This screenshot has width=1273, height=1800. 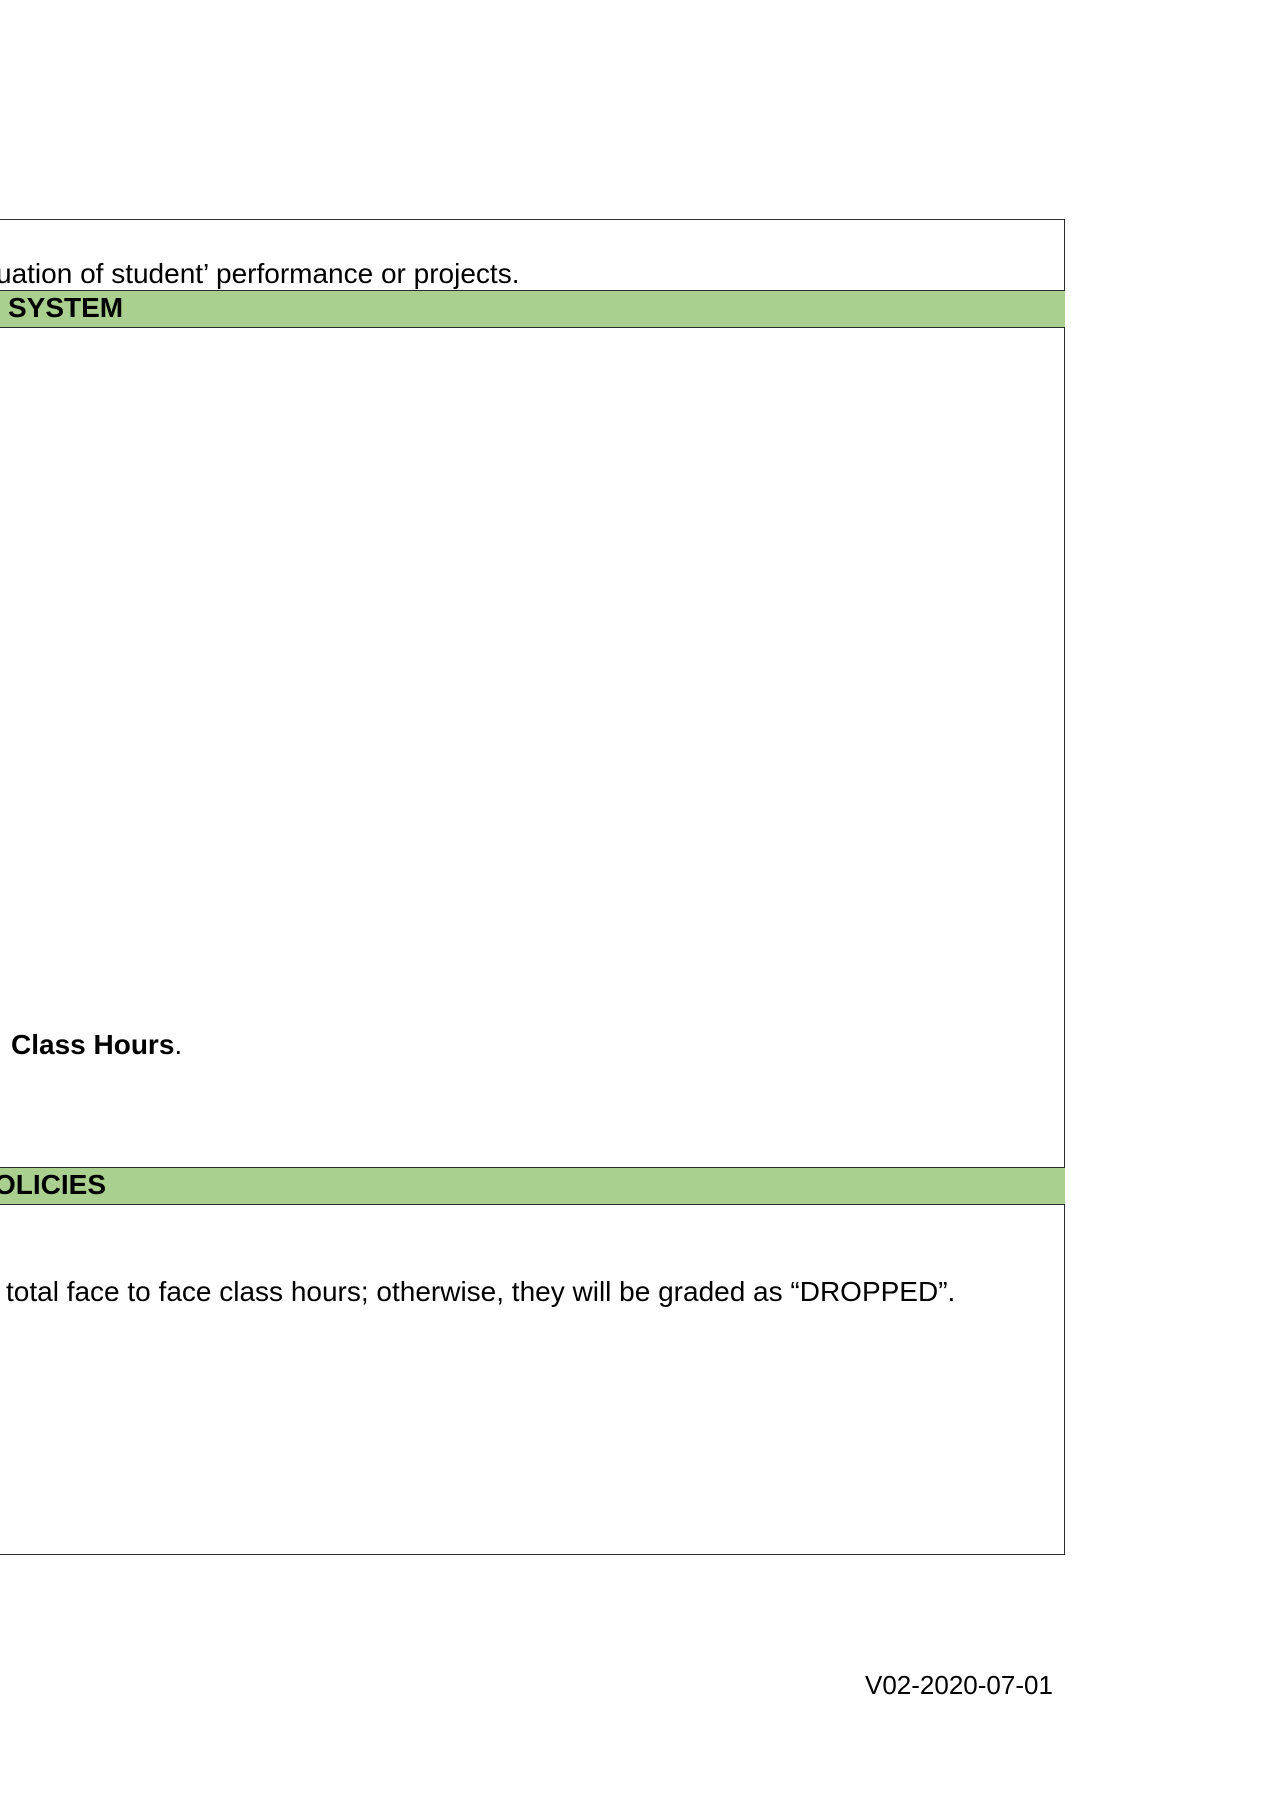 What do you see at coordinates (532, 1186) in the screenshot?
I see `policies-header: OLICIES` at bounding box center [532, 1186].